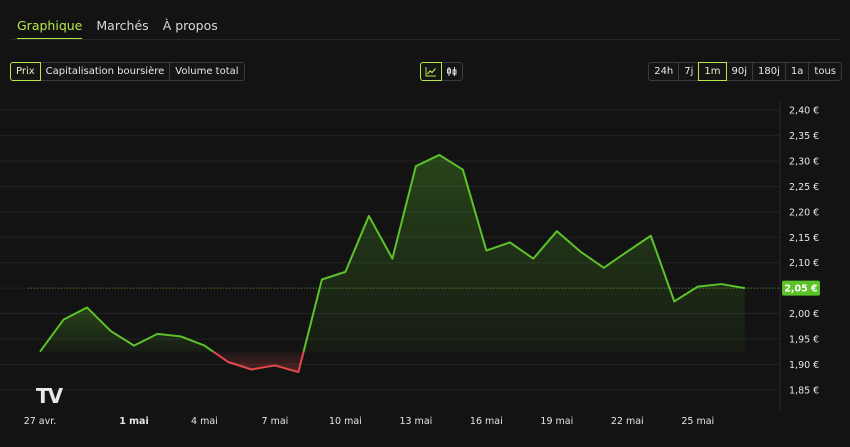 The image size is (850, 447). What do you see at coordinates (40, 421) in the screenshot?
I see `x-axis-tick-label: 27 avr.` at bounding box center [40, 421].